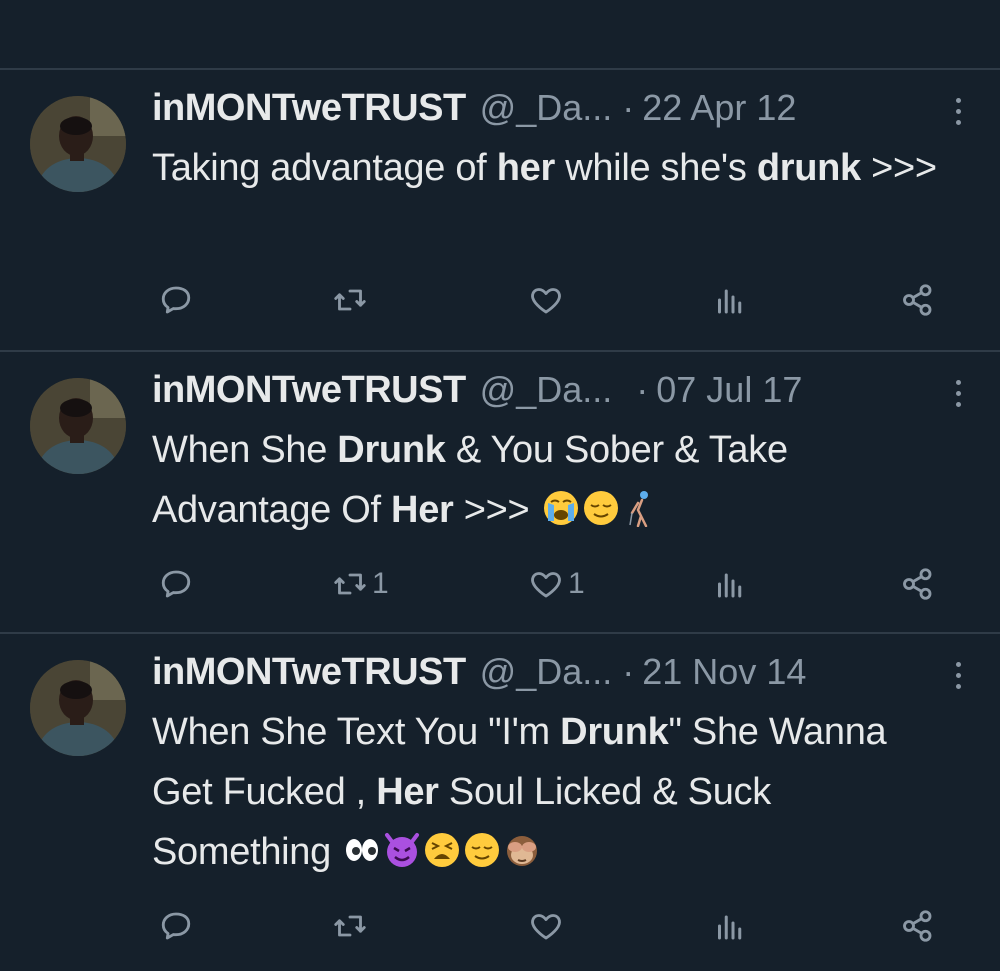 Image resolution: width=1000 pixels, height=971 pixels. I want to click on tweet-header: inMONTweTRUST @_Da... · 21 Nov 14, so click(532, 672).